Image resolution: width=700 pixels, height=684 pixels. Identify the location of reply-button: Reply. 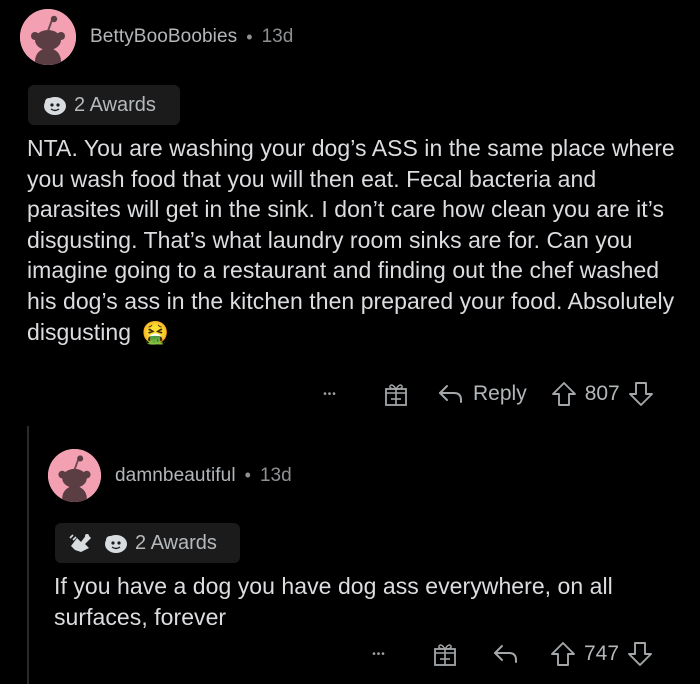
(482, 394).